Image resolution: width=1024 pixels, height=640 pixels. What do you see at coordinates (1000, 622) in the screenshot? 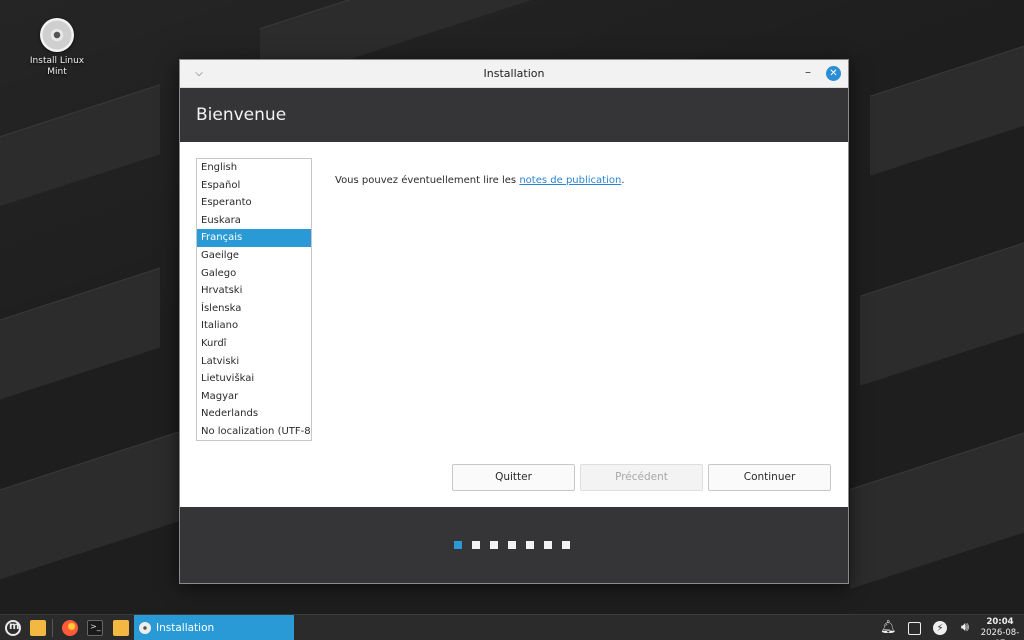
I see `clock-time: 20:04` at bounding box center [1000, 622].